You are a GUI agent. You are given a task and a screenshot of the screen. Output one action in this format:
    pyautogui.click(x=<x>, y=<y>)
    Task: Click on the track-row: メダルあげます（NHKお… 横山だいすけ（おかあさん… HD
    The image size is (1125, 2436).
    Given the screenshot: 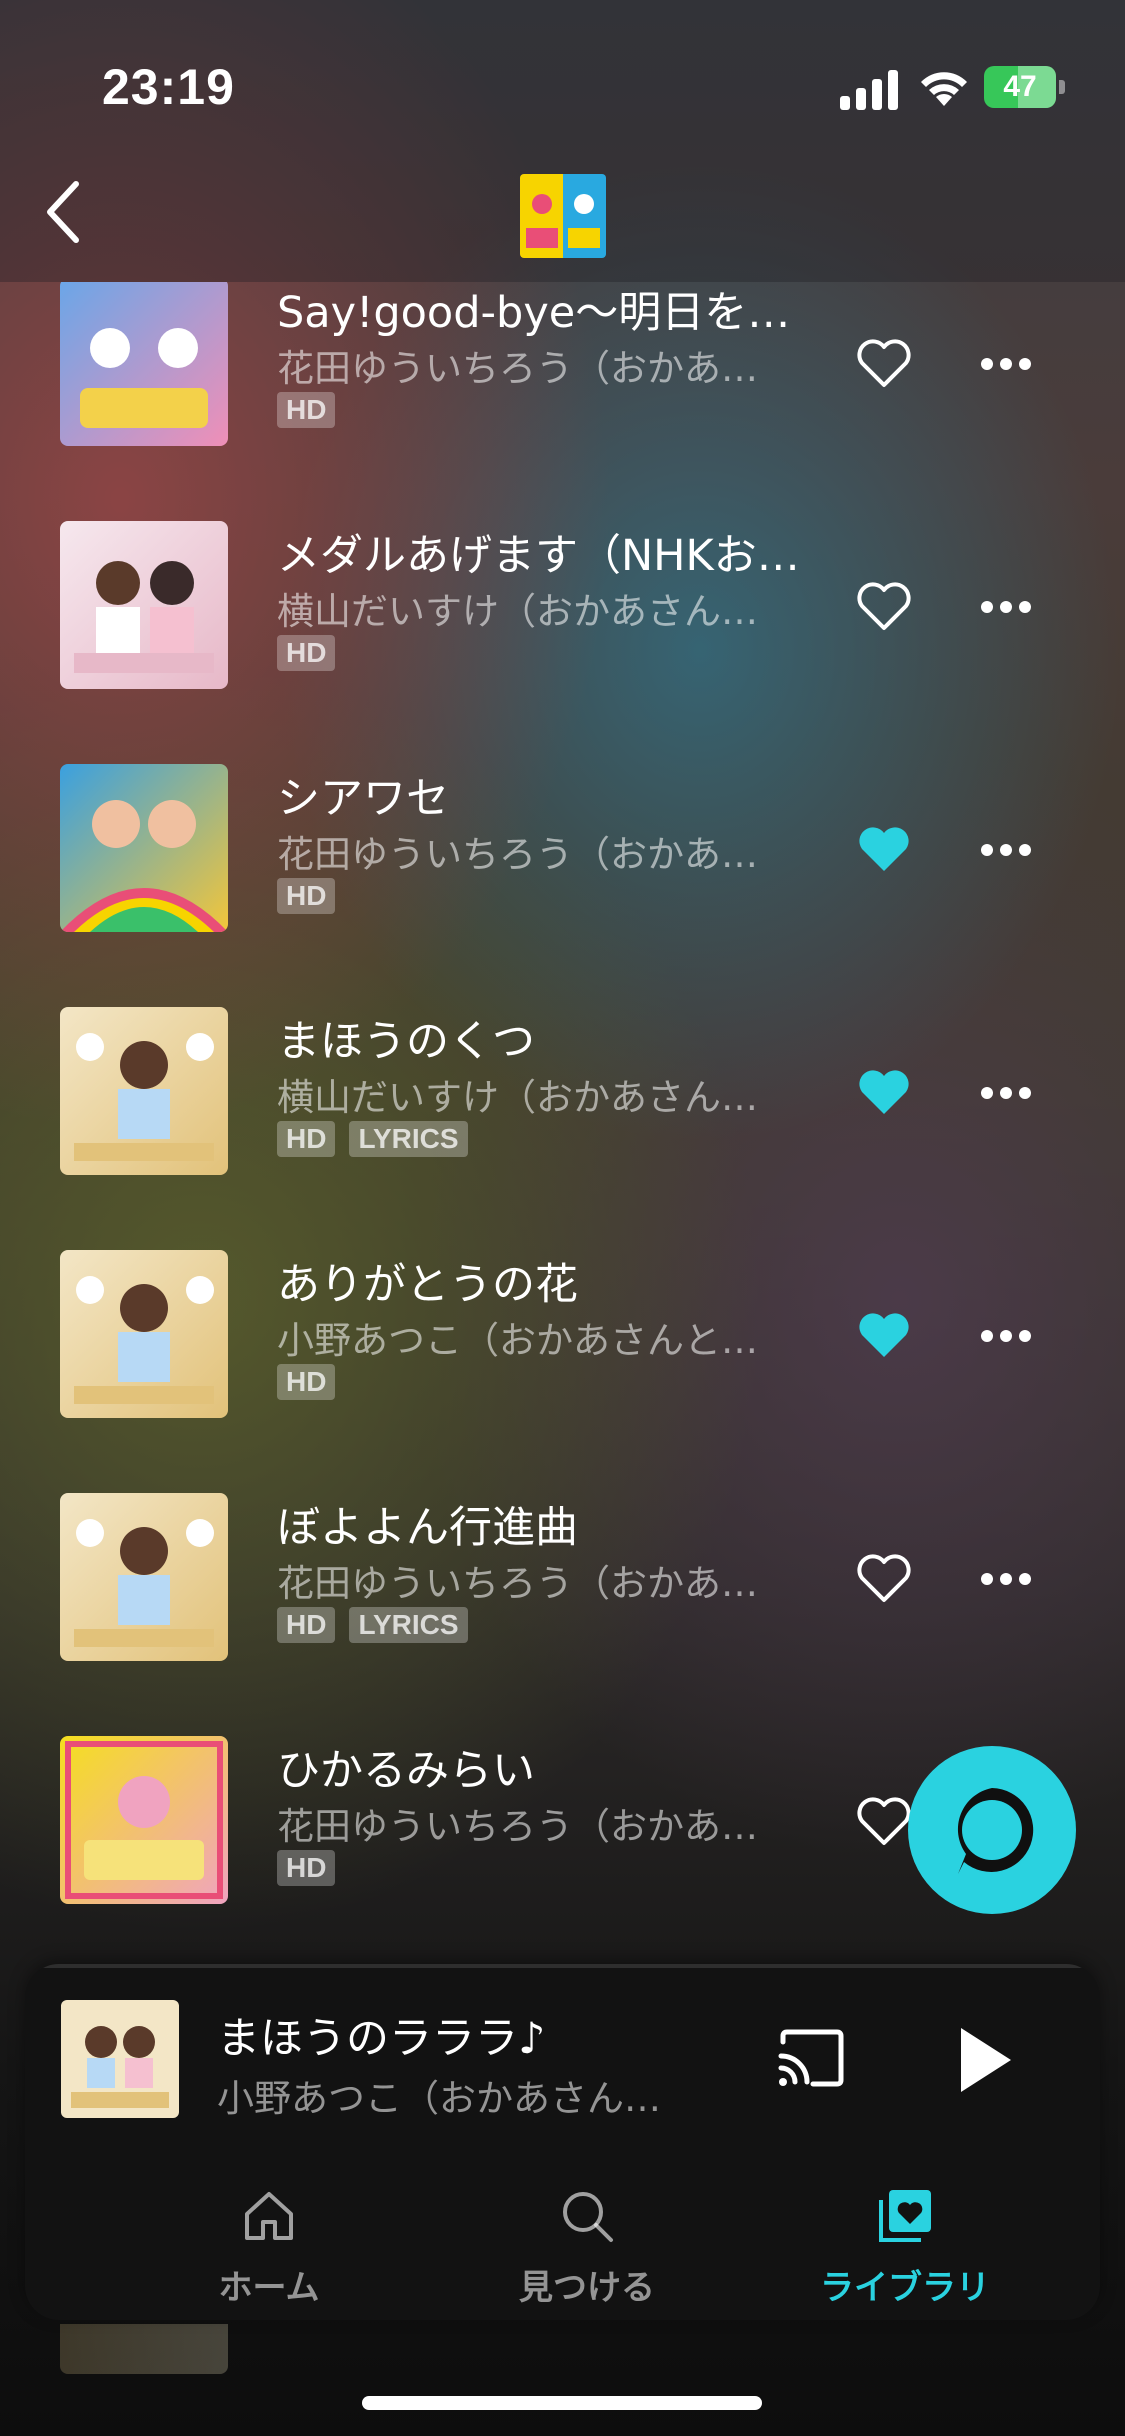 What is the action you would take?
    pyautogui.click(x=562, y=606)
    